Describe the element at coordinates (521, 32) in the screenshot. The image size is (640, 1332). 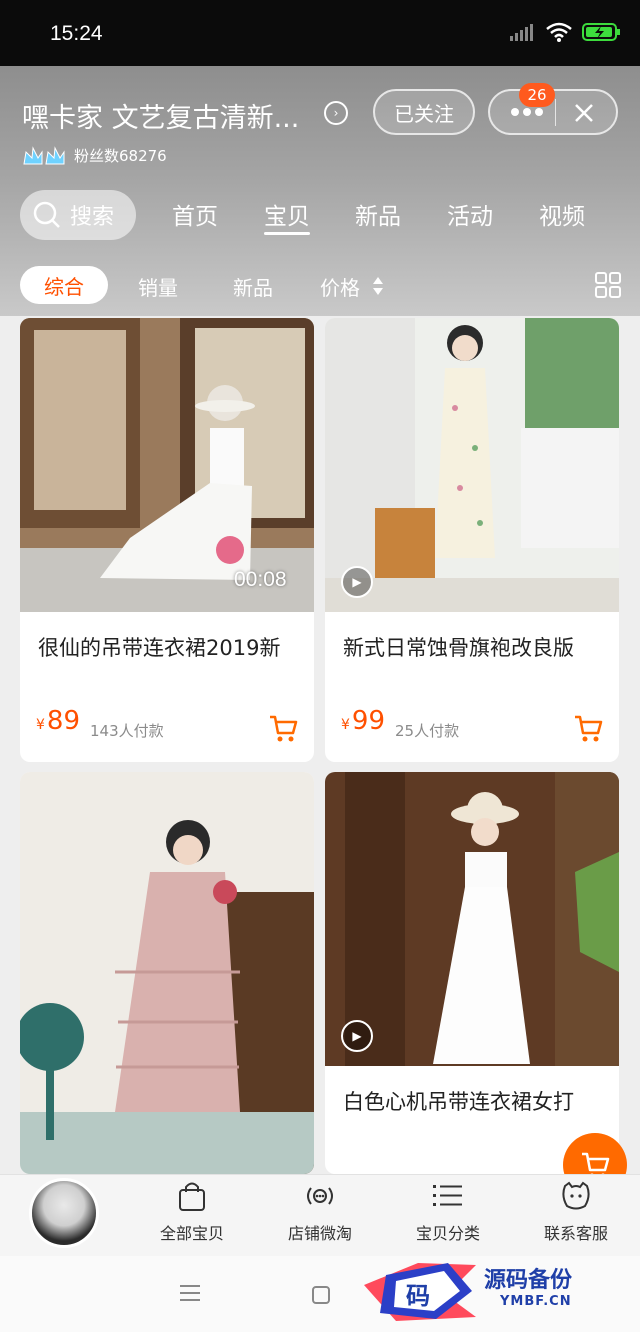
I see `signal-icon` at that location.